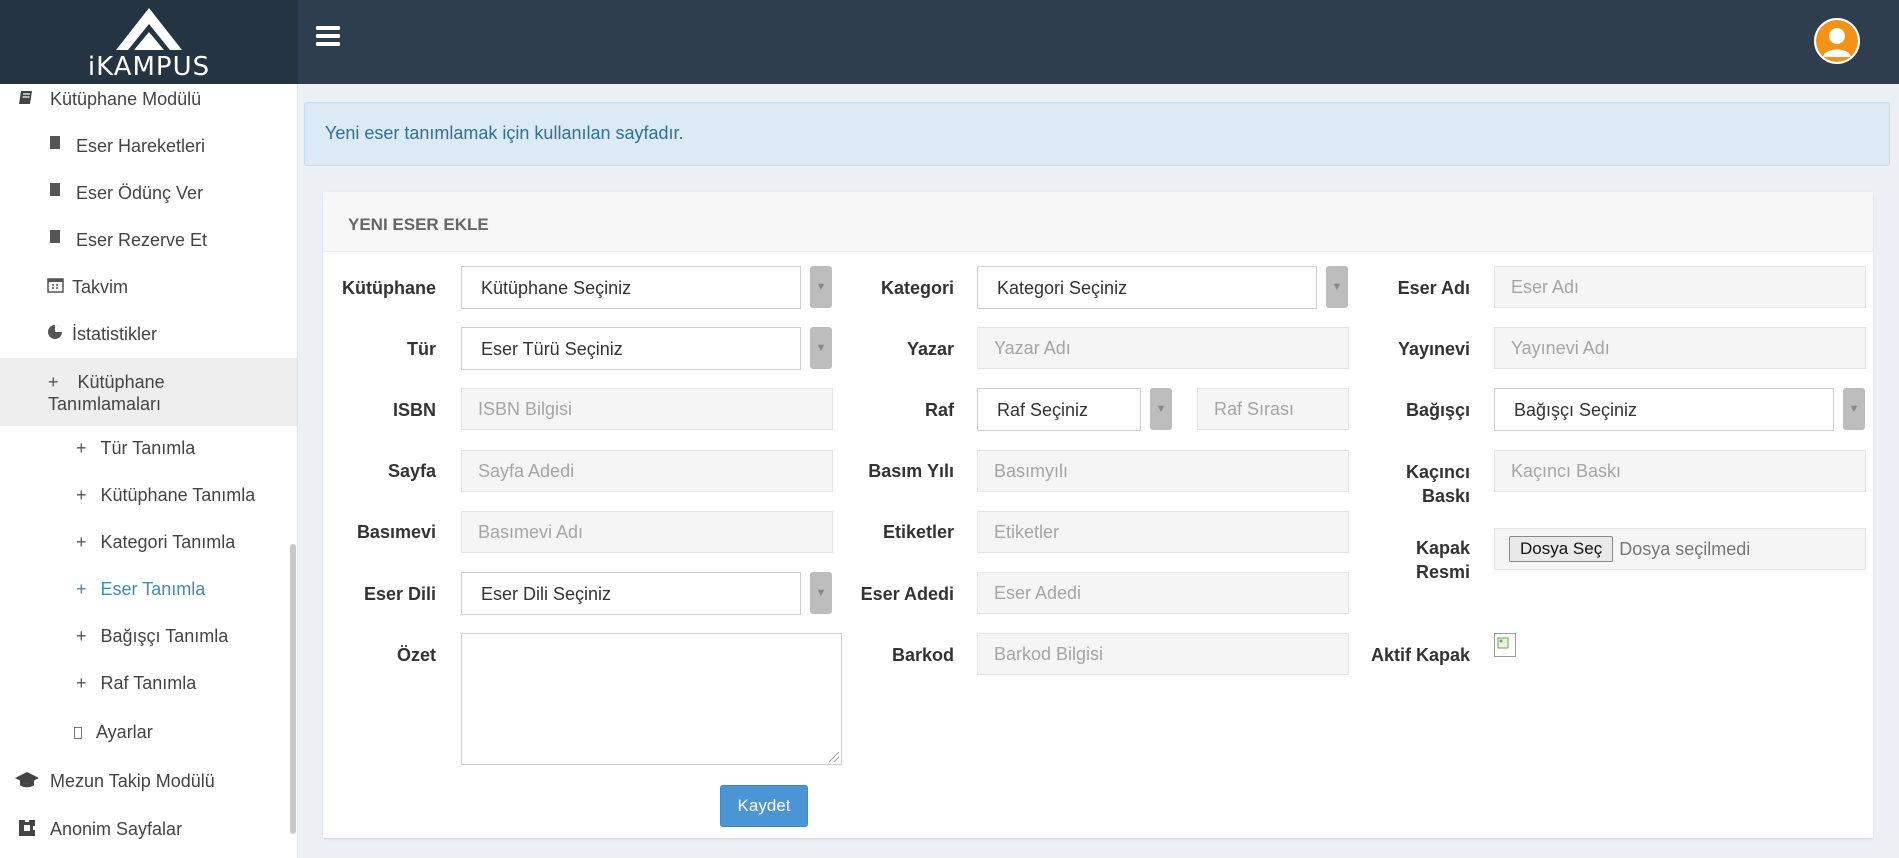 This screenshot has height=858, width=1899. What do you see at coordinates (27, 828) in the screenshot?
I see `puzzle-icon` at bounding box center [27, 828].